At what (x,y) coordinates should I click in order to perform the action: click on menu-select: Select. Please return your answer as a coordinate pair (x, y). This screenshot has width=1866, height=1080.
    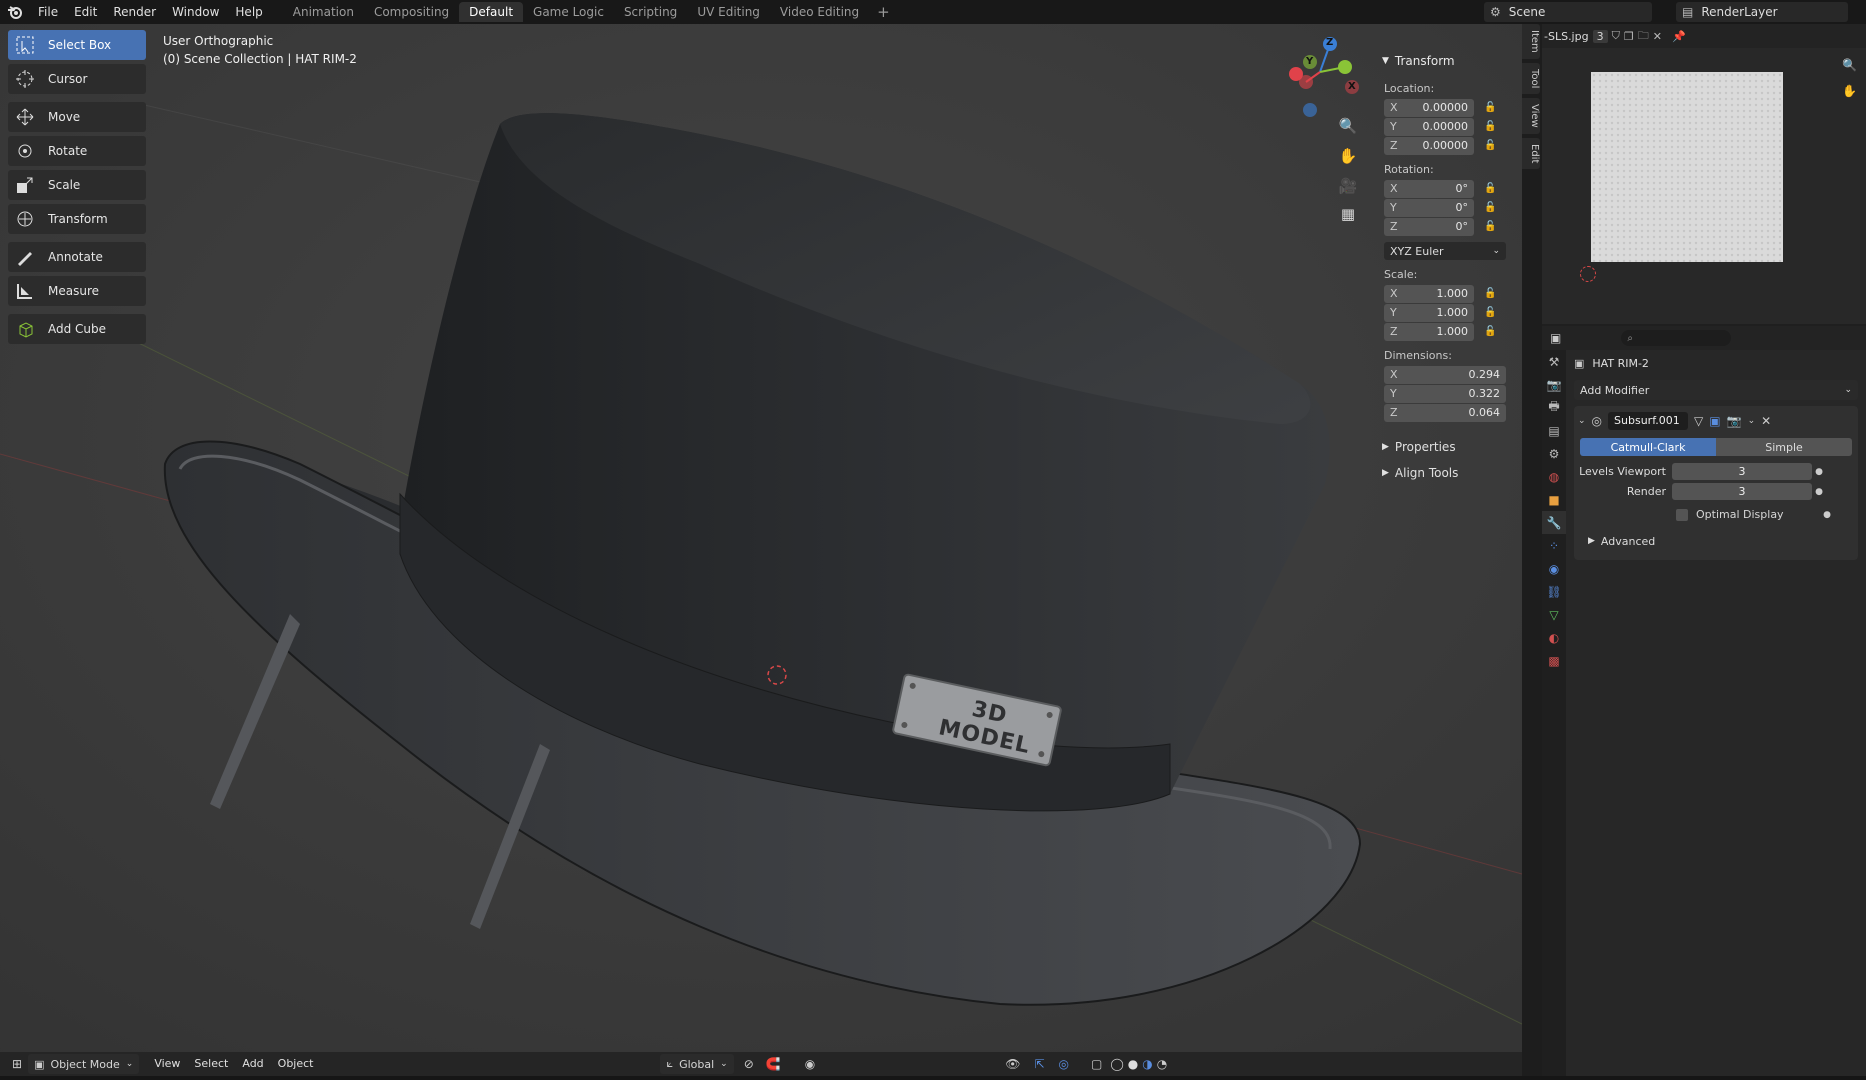
    Looking at the image, I should click on (211, 1064).